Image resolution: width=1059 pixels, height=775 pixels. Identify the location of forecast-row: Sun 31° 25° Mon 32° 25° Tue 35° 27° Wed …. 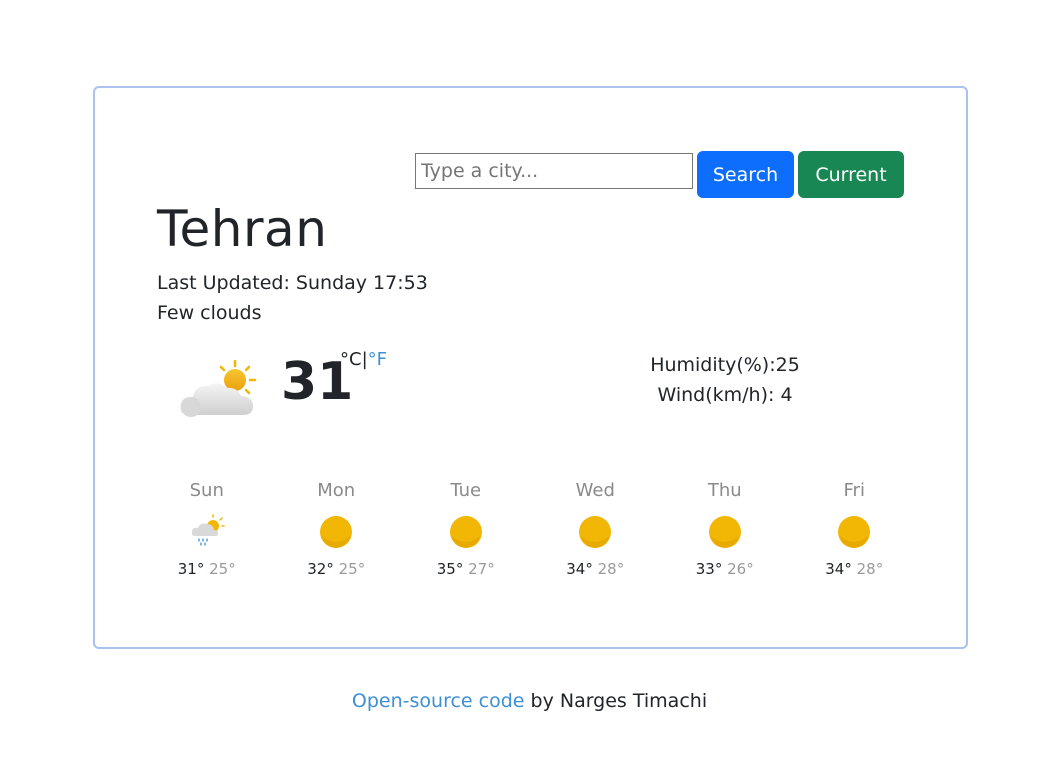
(536, 529).